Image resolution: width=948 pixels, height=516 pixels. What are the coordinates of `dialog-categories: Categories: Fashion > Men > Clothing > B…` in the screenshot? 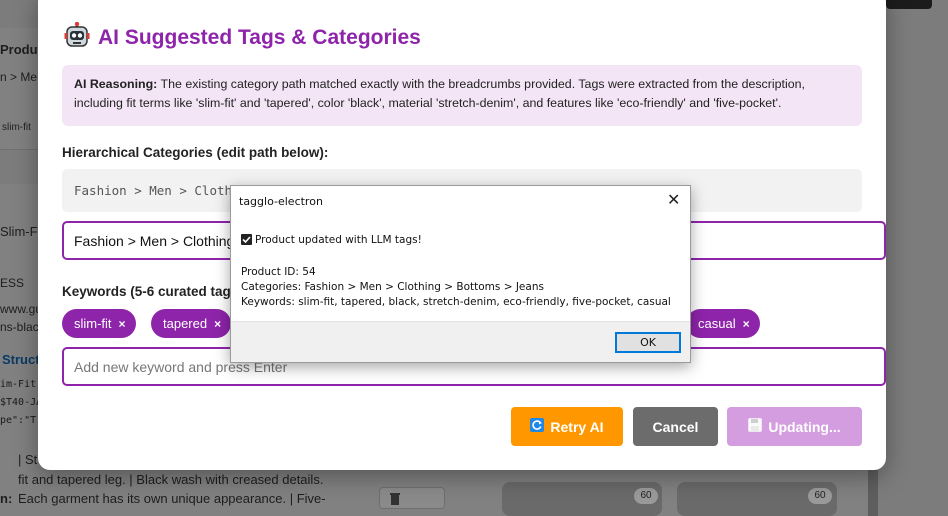 It's located at (392, 287).